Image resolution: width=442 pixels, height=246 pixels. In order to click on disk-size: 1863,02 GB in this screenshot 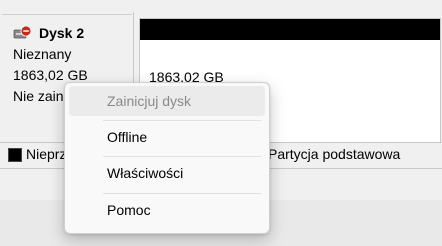, I will do `click(50, 75)`.